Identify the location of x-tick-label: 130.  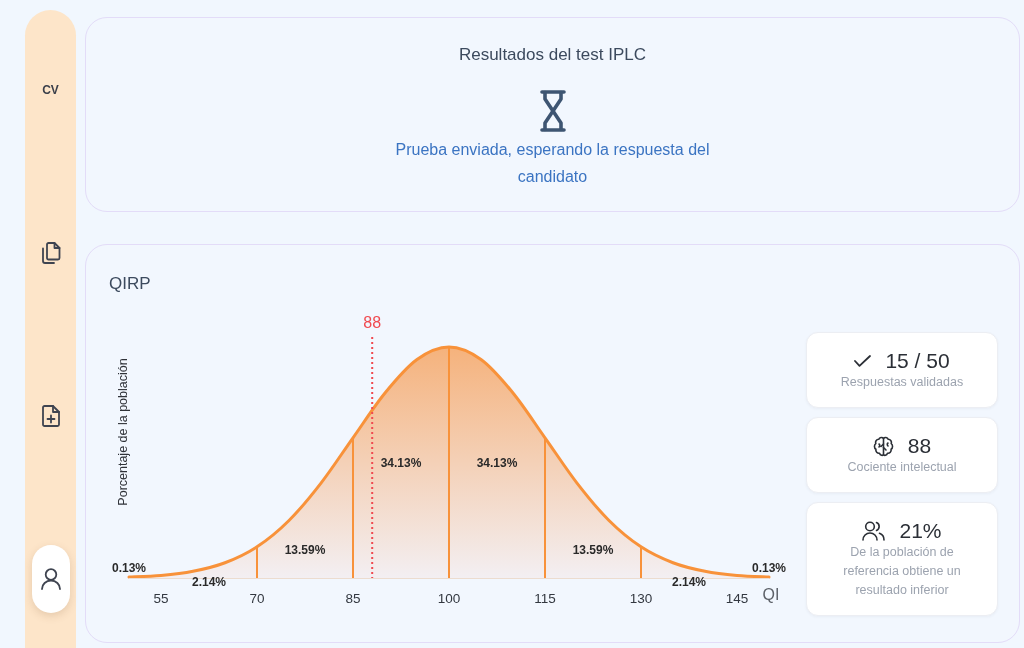
(641, 598).